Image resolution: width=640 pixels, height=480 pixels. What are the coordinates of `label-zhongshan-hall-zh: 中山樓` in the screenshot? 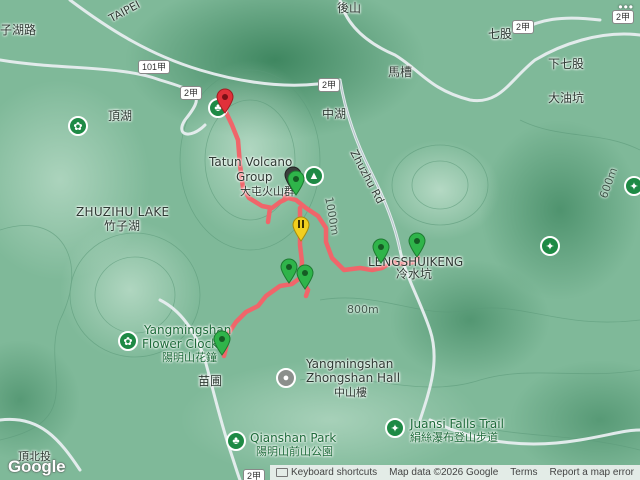 It's located at (350, 392).